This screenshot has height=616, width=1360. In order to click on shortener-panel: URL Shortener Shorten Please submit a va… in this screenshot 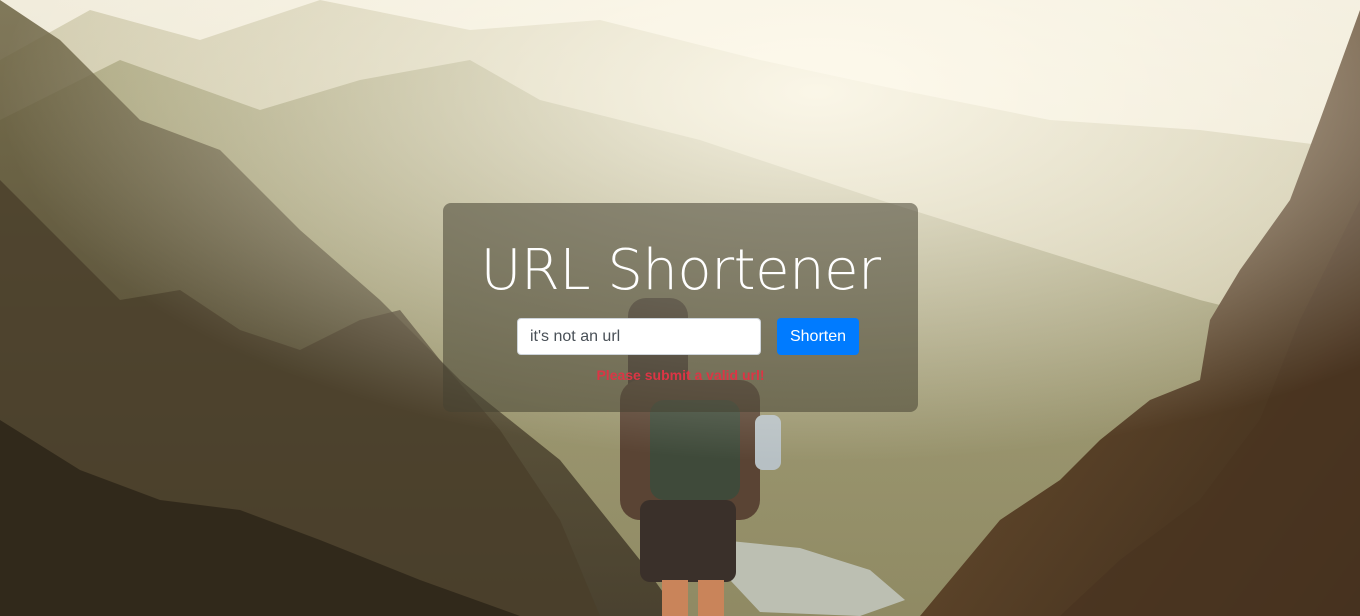, I will do `click(680, 307)`.